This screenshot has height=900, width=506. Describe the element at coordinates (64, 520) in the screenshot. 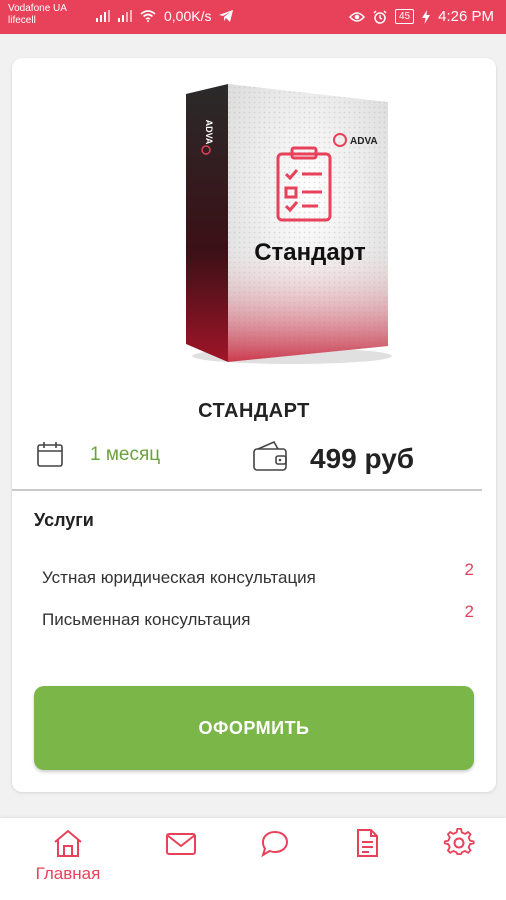

I see `services-title: Услуги` at that location.